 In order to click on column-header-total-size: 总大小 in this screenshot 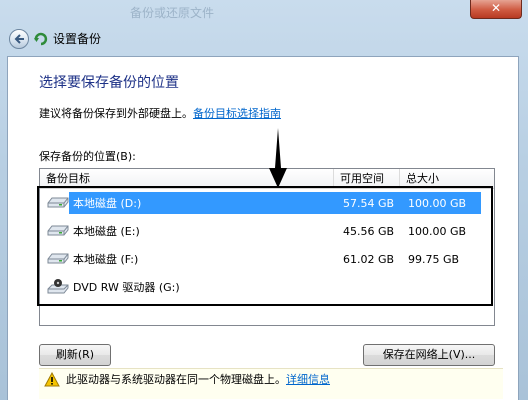, I will do `click(447, 178)`.